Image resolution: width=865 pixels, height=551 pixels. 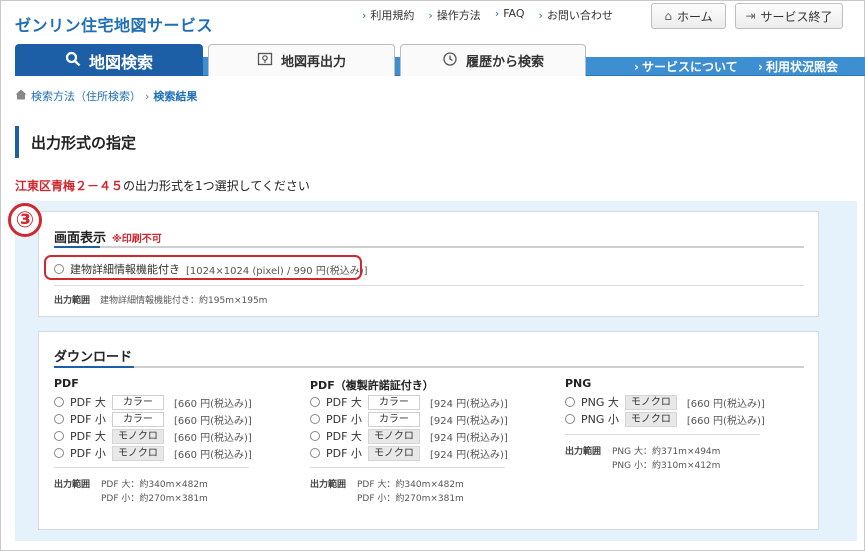 What do you see at coordinates (666, 466) in the screenshot?
I see `png-range-line-2: PNG 小：約310m×412m` at bounding box center [666, 466].